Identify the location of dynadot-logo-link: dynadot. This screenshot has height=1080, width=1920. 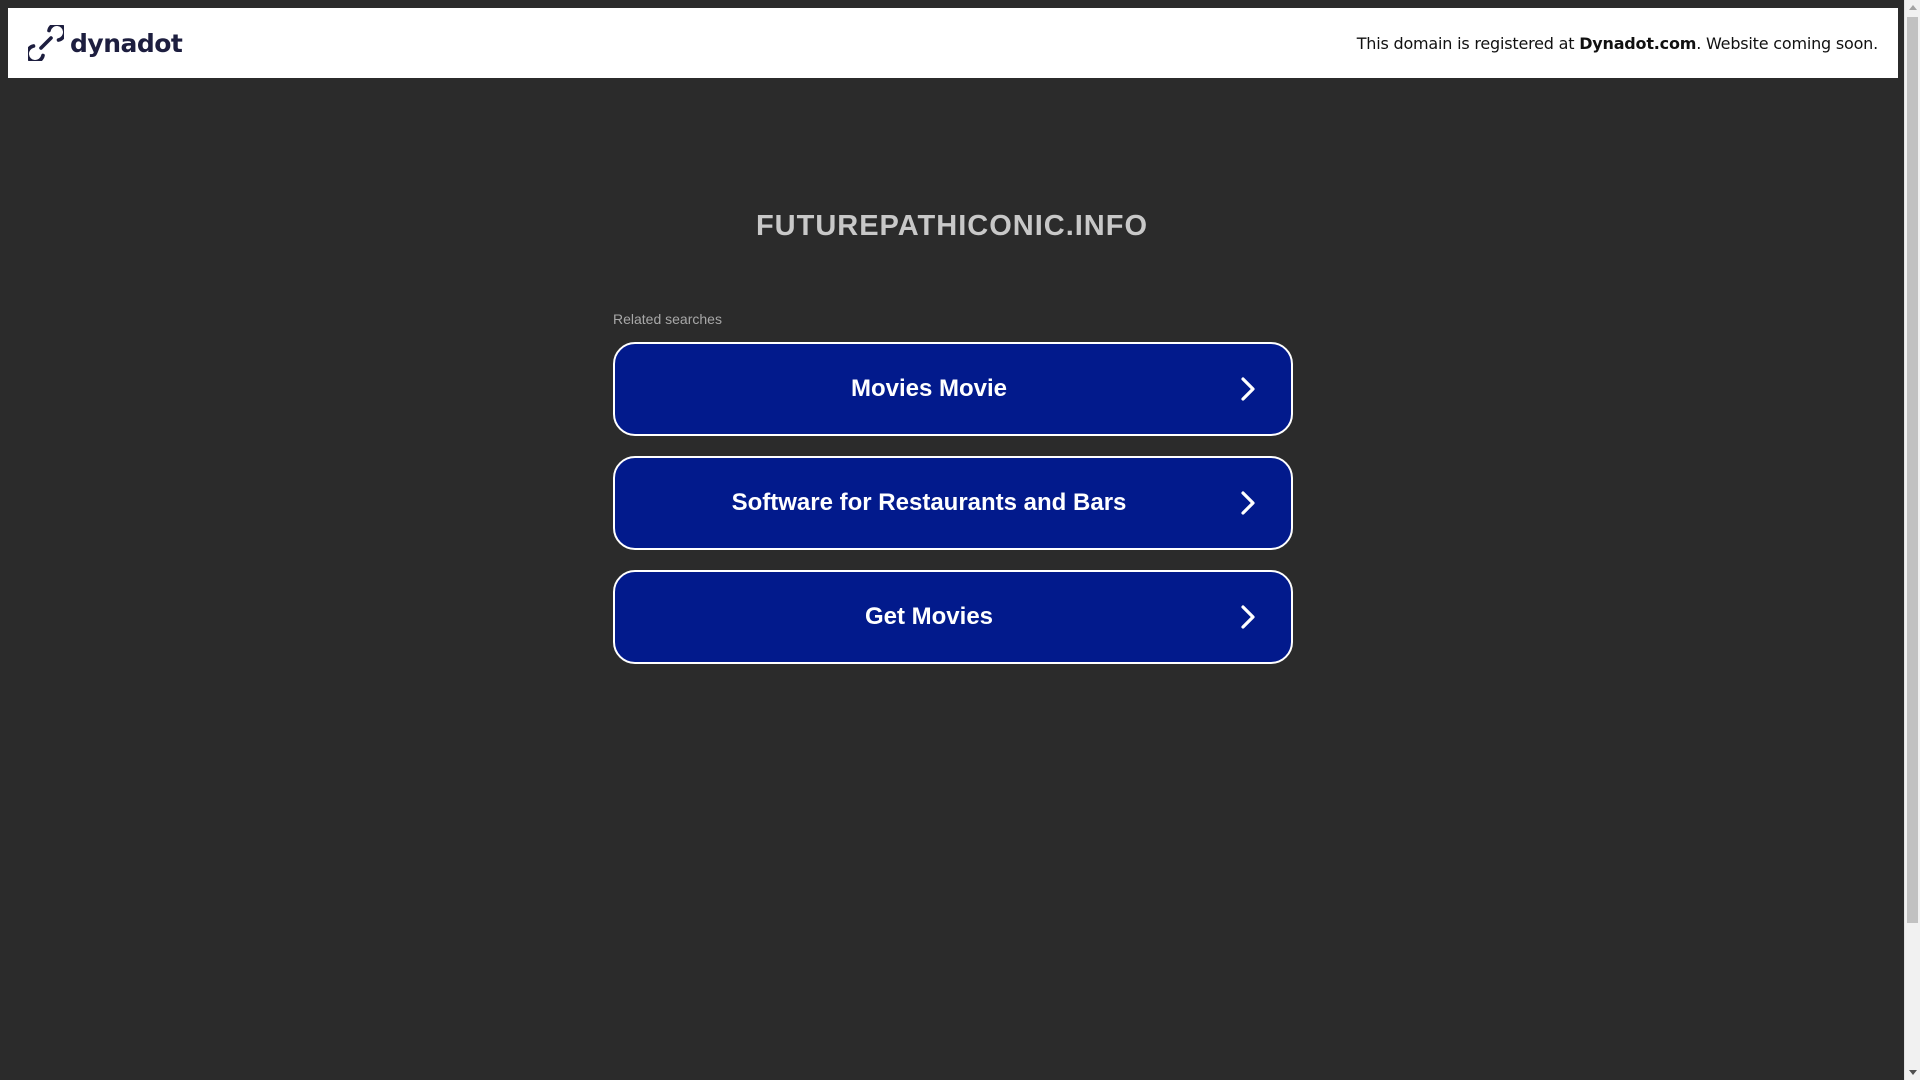
(105, 43).